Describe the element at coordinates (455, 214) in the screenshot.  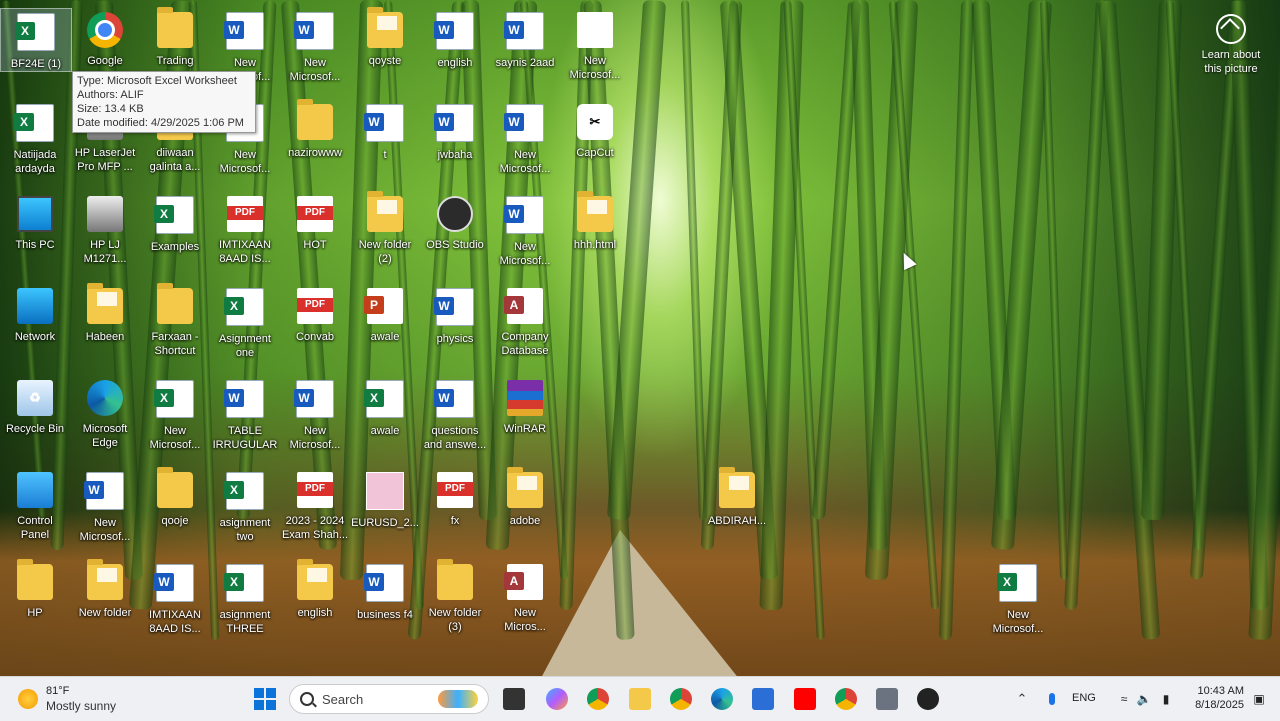
I see `obs-icon` at that location.